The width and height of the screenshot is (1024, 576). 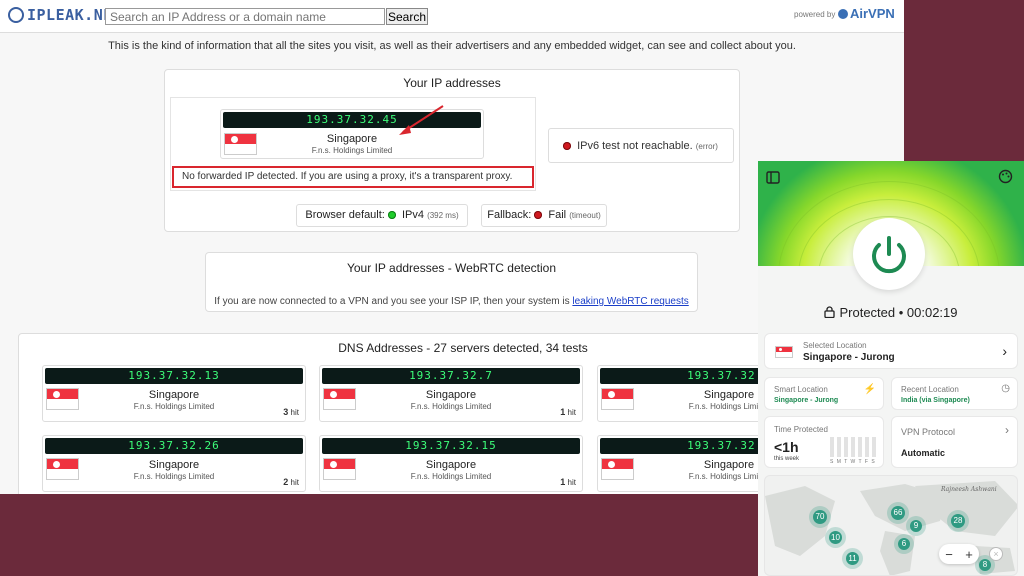 I want to click on recent-location-card: Recent Location India (via Singapore) ◷, so click(x=954, y=393).